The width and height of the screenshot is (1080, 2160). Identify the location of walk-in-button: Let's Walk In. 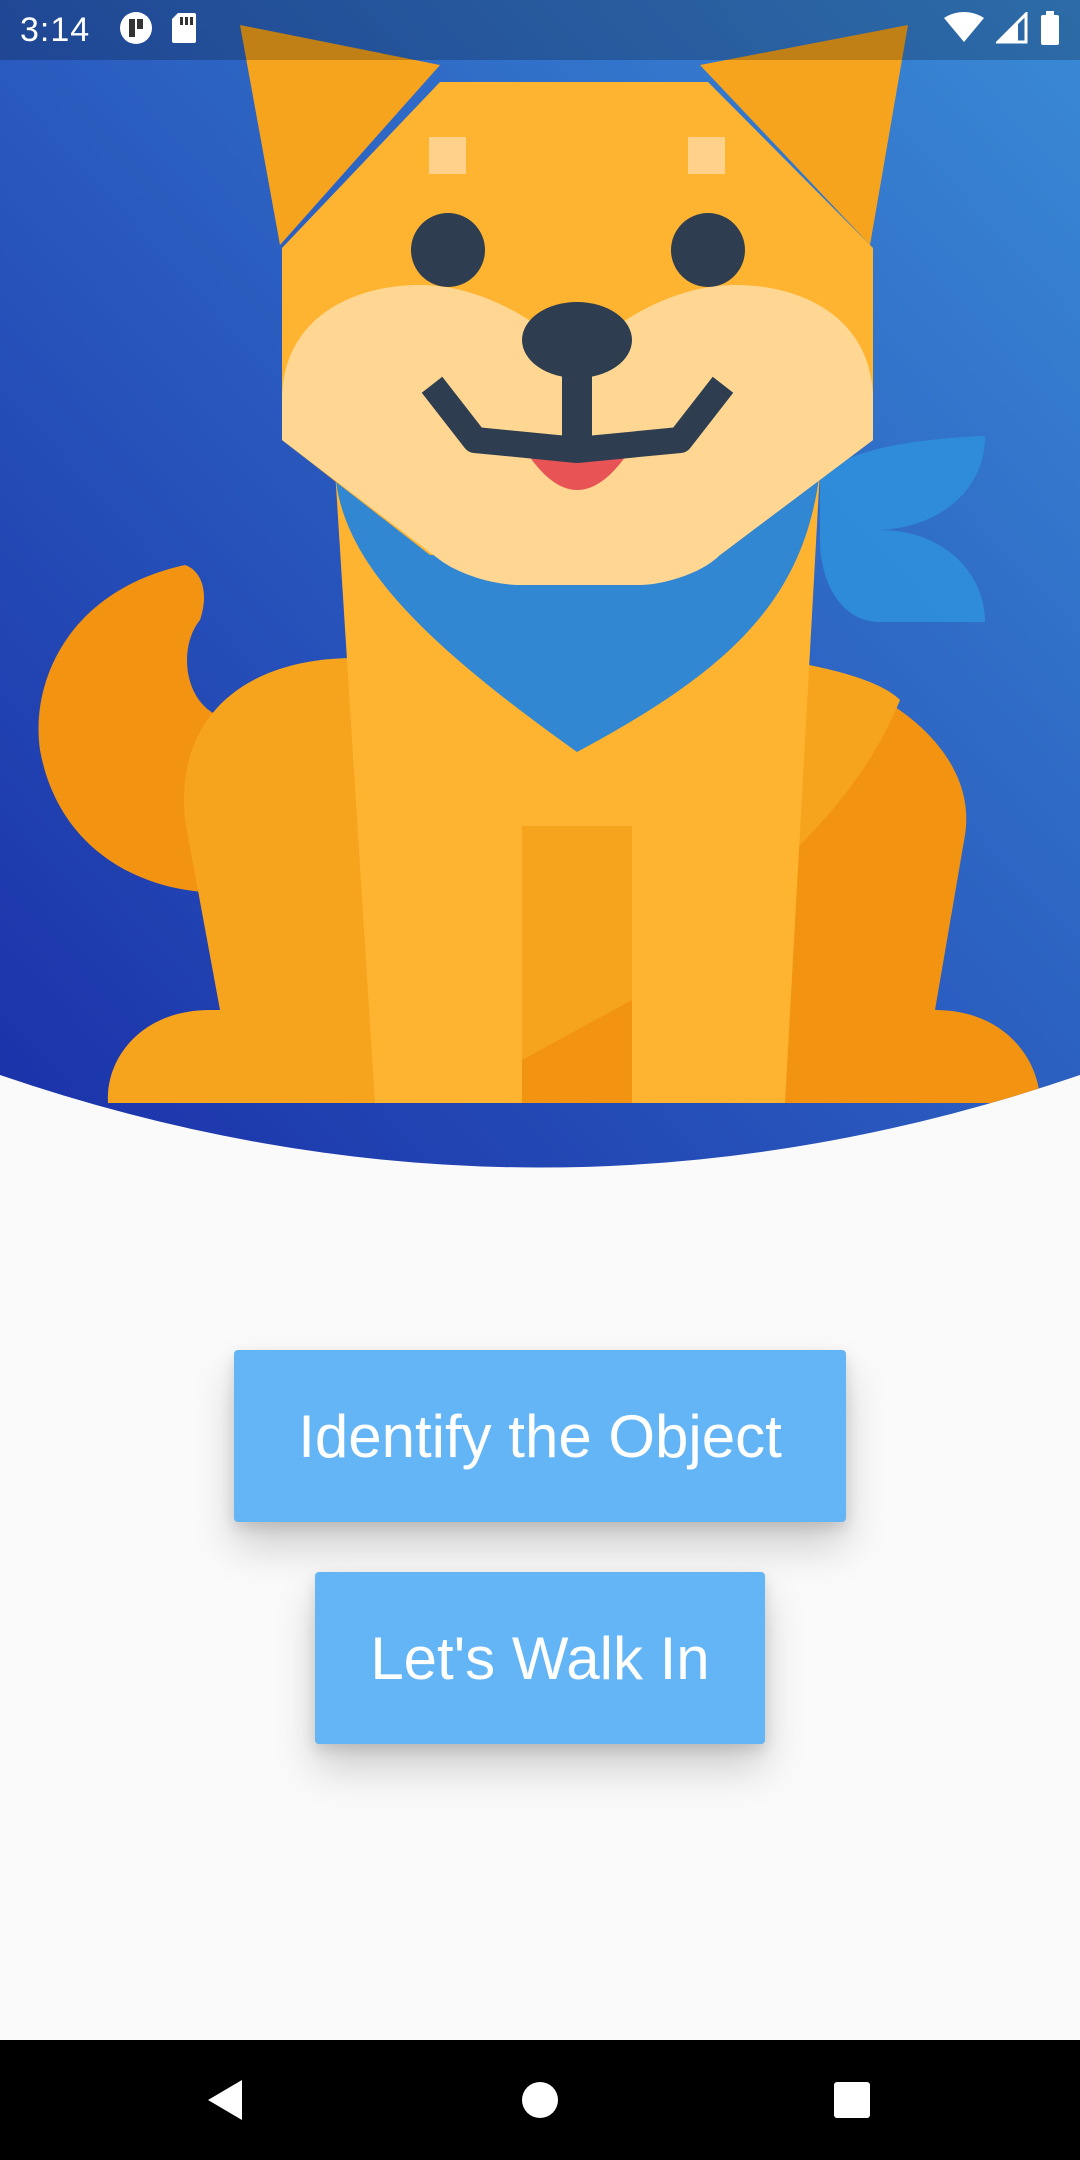
(540, 1658).